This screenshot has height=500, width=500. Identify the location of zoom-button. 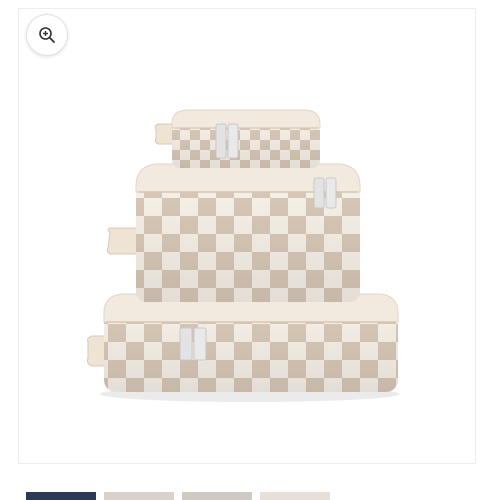
(47, 35).